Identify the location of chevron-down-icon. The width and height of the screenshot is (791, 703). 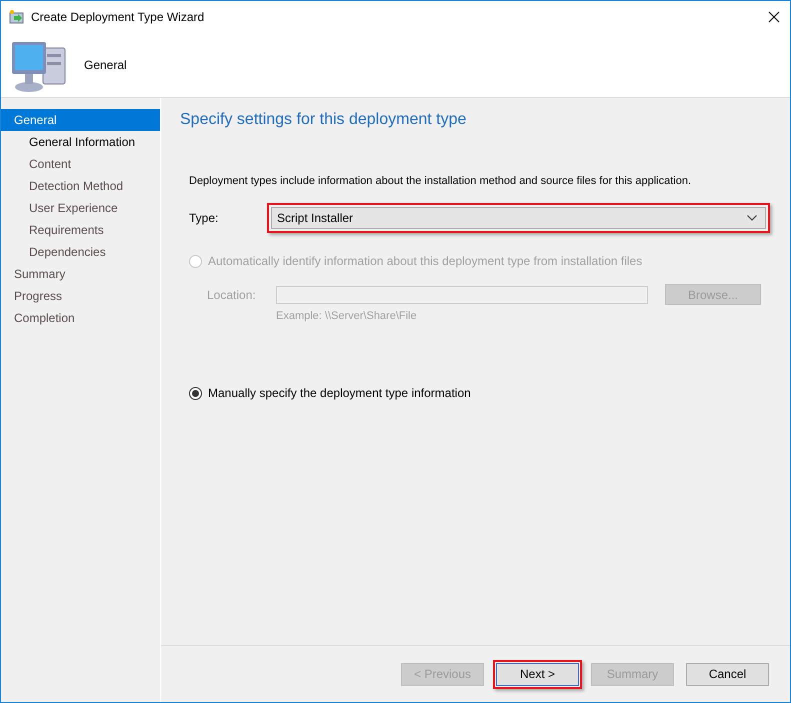
(752, 218).